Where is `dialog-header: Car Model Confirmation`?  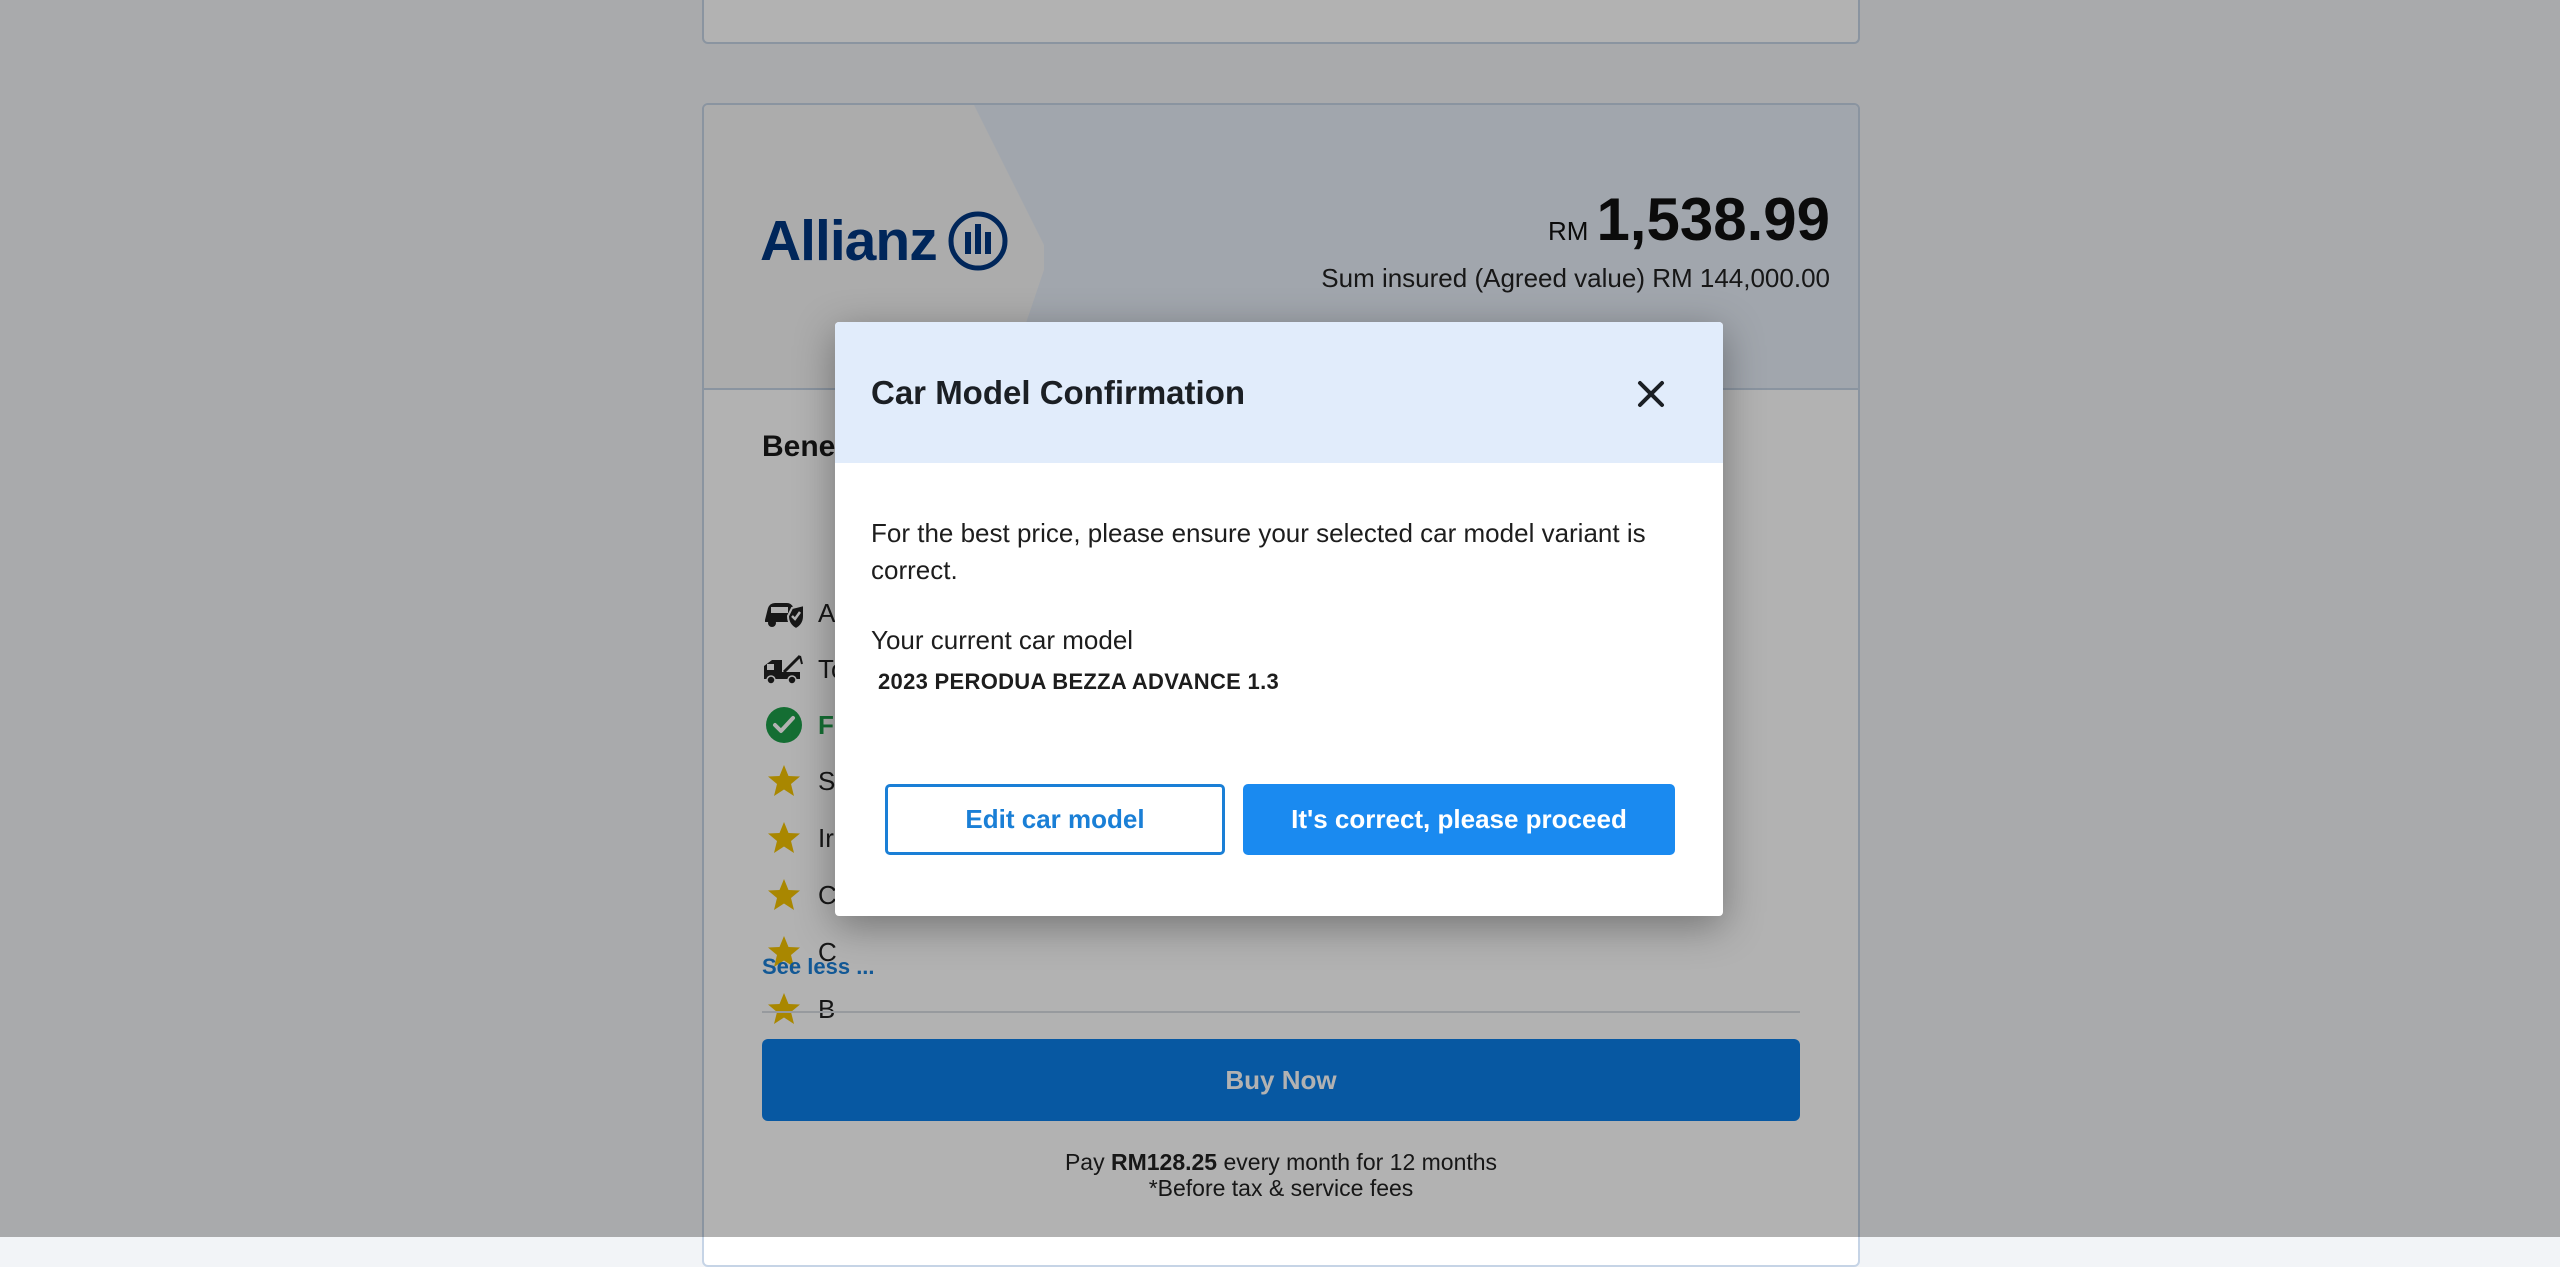
dialog-header: Car Model Confirmation is located at coordinates (1279, 392).